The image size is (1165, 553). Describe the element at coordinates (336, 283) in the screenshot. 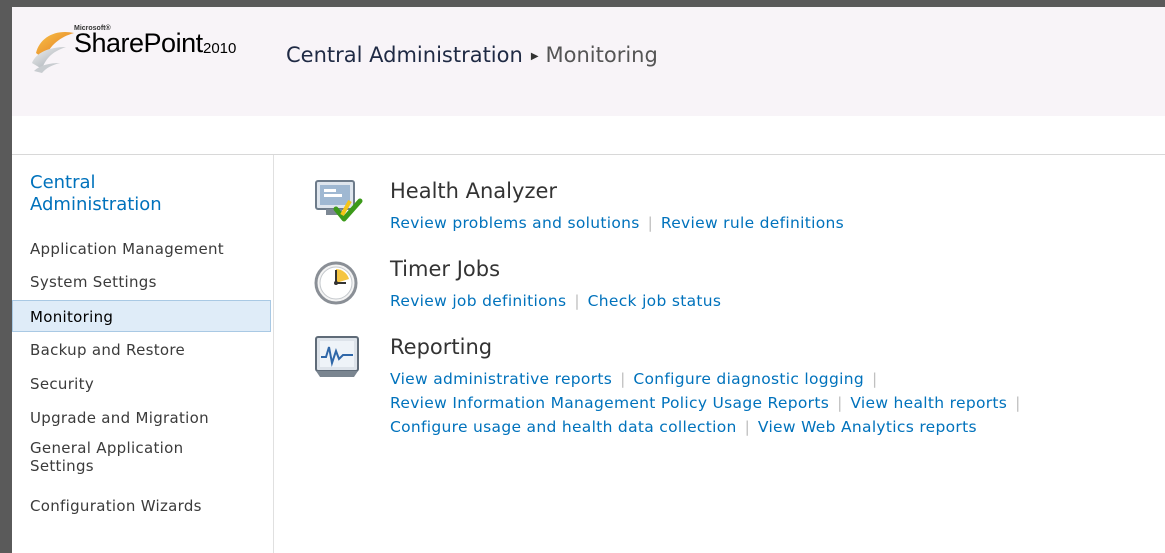

I see `clock-icon` at that location.